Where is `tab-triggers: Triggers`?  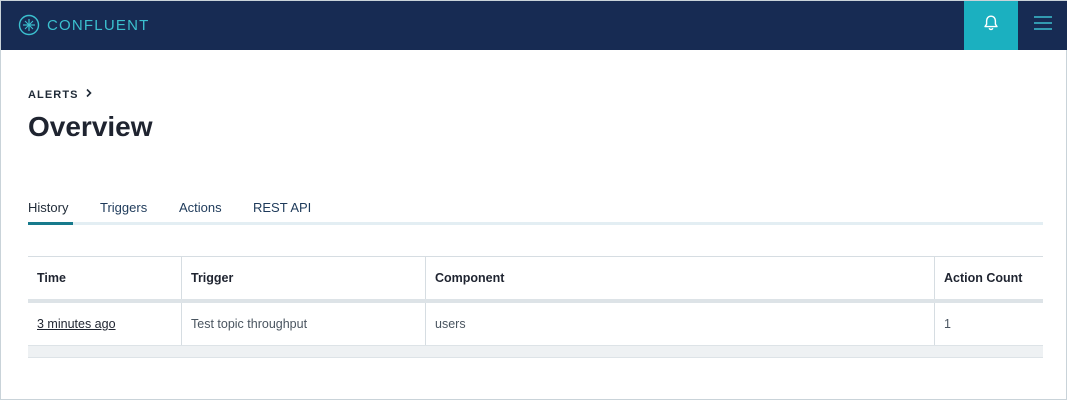
tab-triggers: Triggers is located at coordinates (123, 211).